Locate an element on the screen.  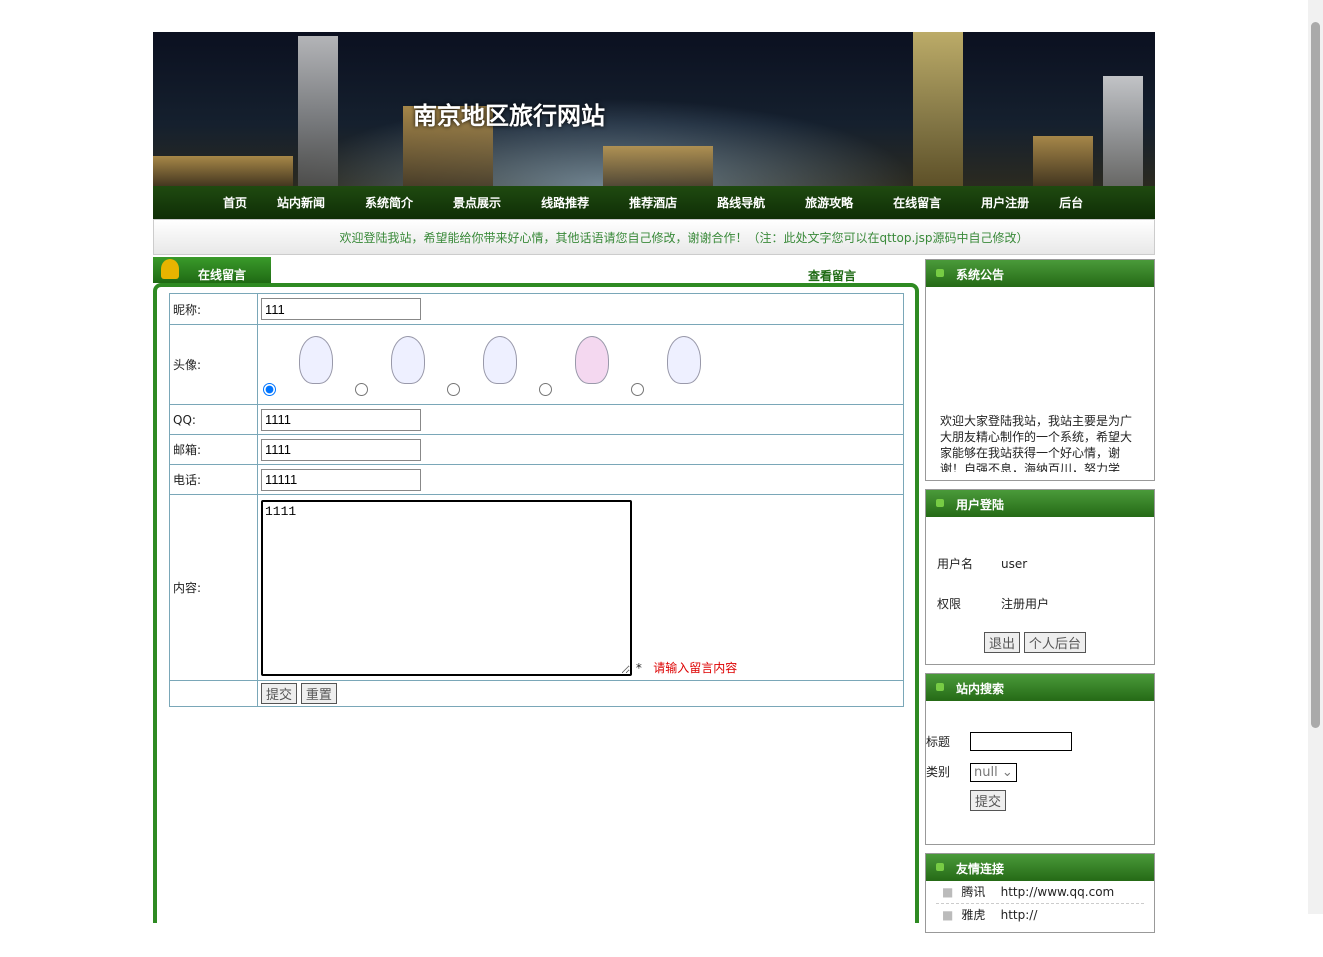
logout-button: 退出 is located at coordinates (1002, 642).